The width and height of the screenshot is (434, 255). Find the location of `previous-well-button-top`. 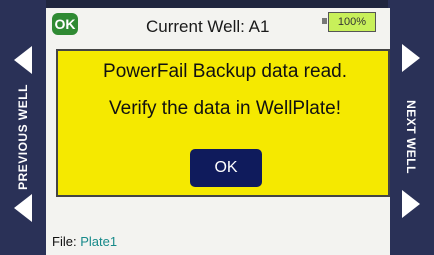

previous-well-button-top is located at coordinates (23, 60).